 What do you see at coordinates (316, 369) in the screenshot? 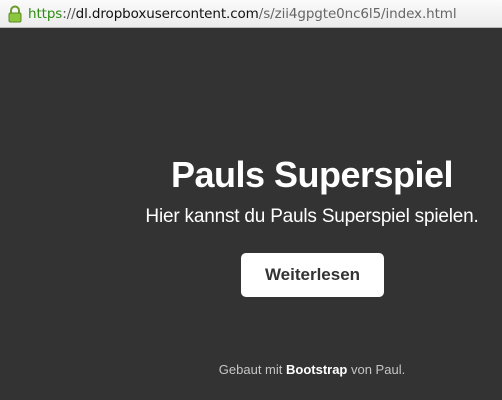
I see `bootstrap-link: Bootstrap` at bounding box center [316, 369].